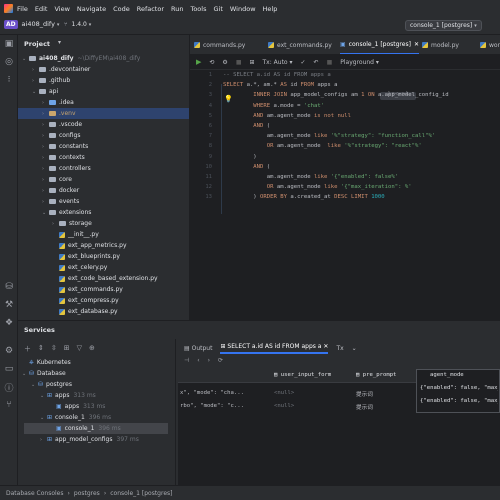 This screenshot has height=500, width=500. I want to click on service-item: ⌄ ⛁ postgres, so click(51, 384).